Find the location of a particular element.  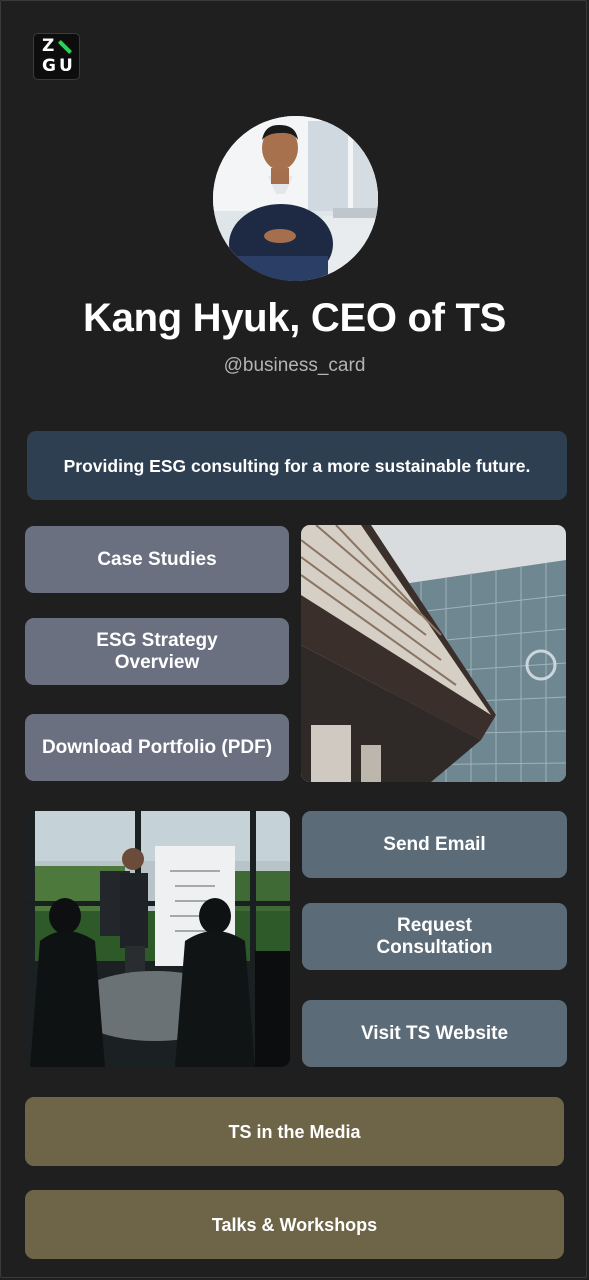

zgu-logo: Z G U is located at coordinates (56, 56).